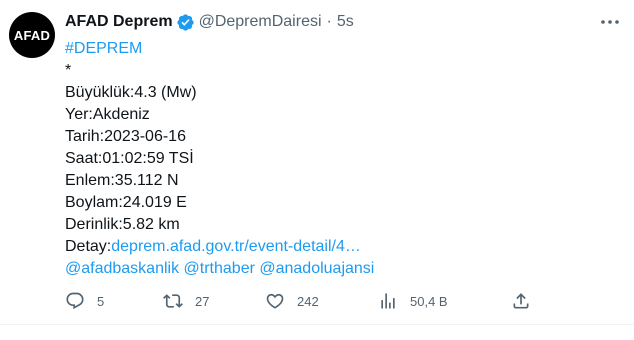 This screenshot has width=634, height=340. What do you see at coordinates (292, 301) in the screenshot?
I see `like-button: 242` at bounding box center [292, 301].